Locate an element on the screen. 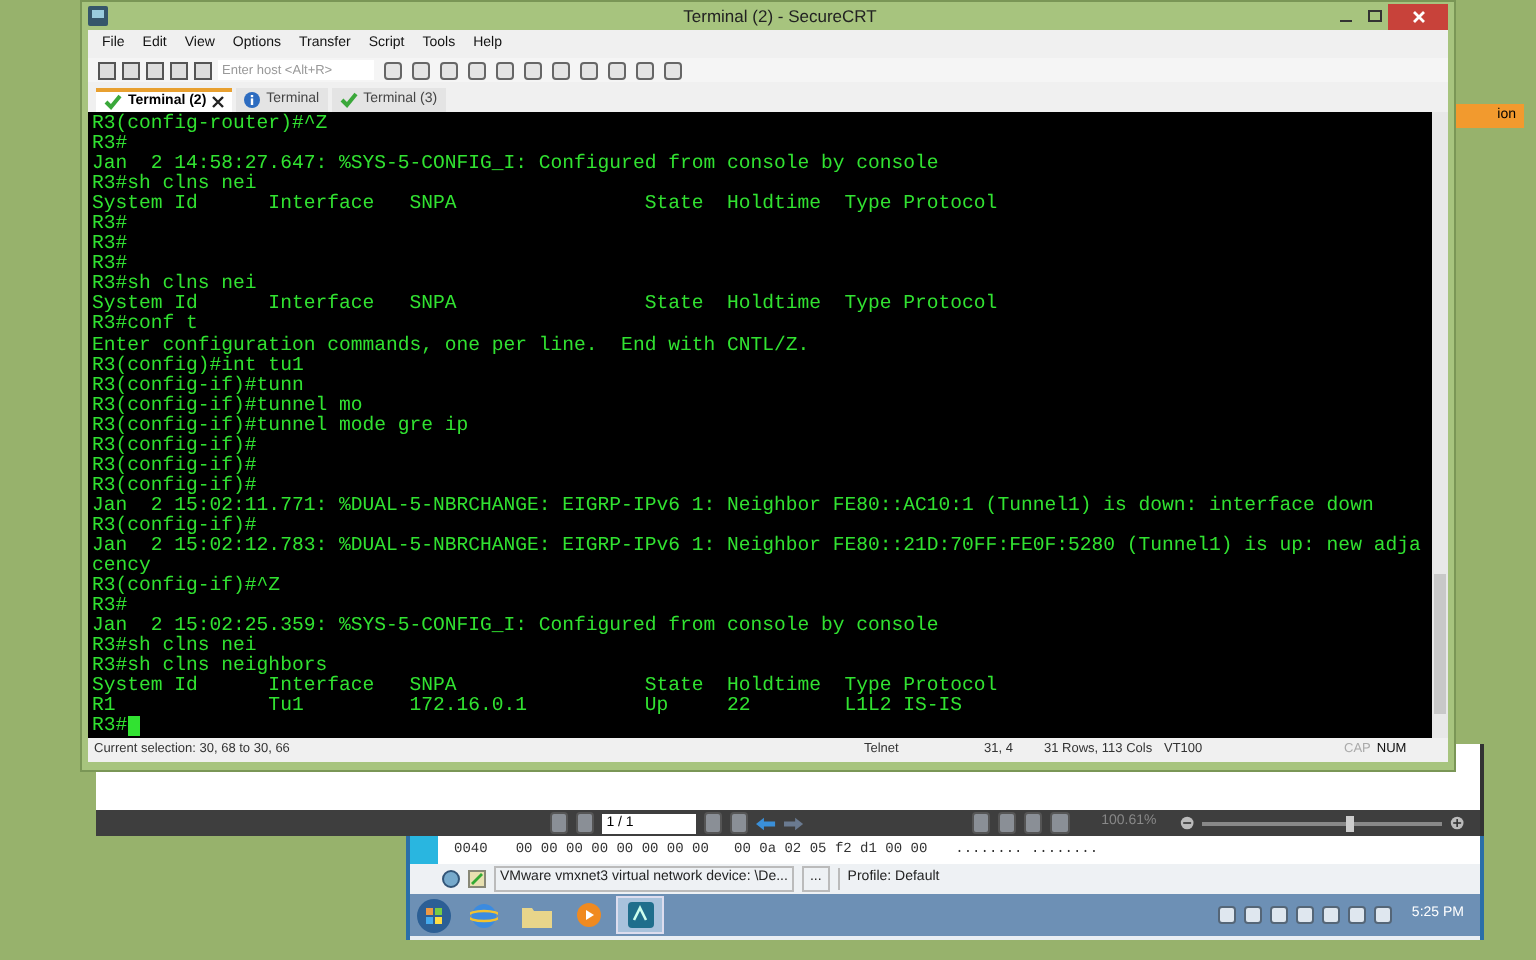  close-tab-icon is located at coordinates (218, 102).